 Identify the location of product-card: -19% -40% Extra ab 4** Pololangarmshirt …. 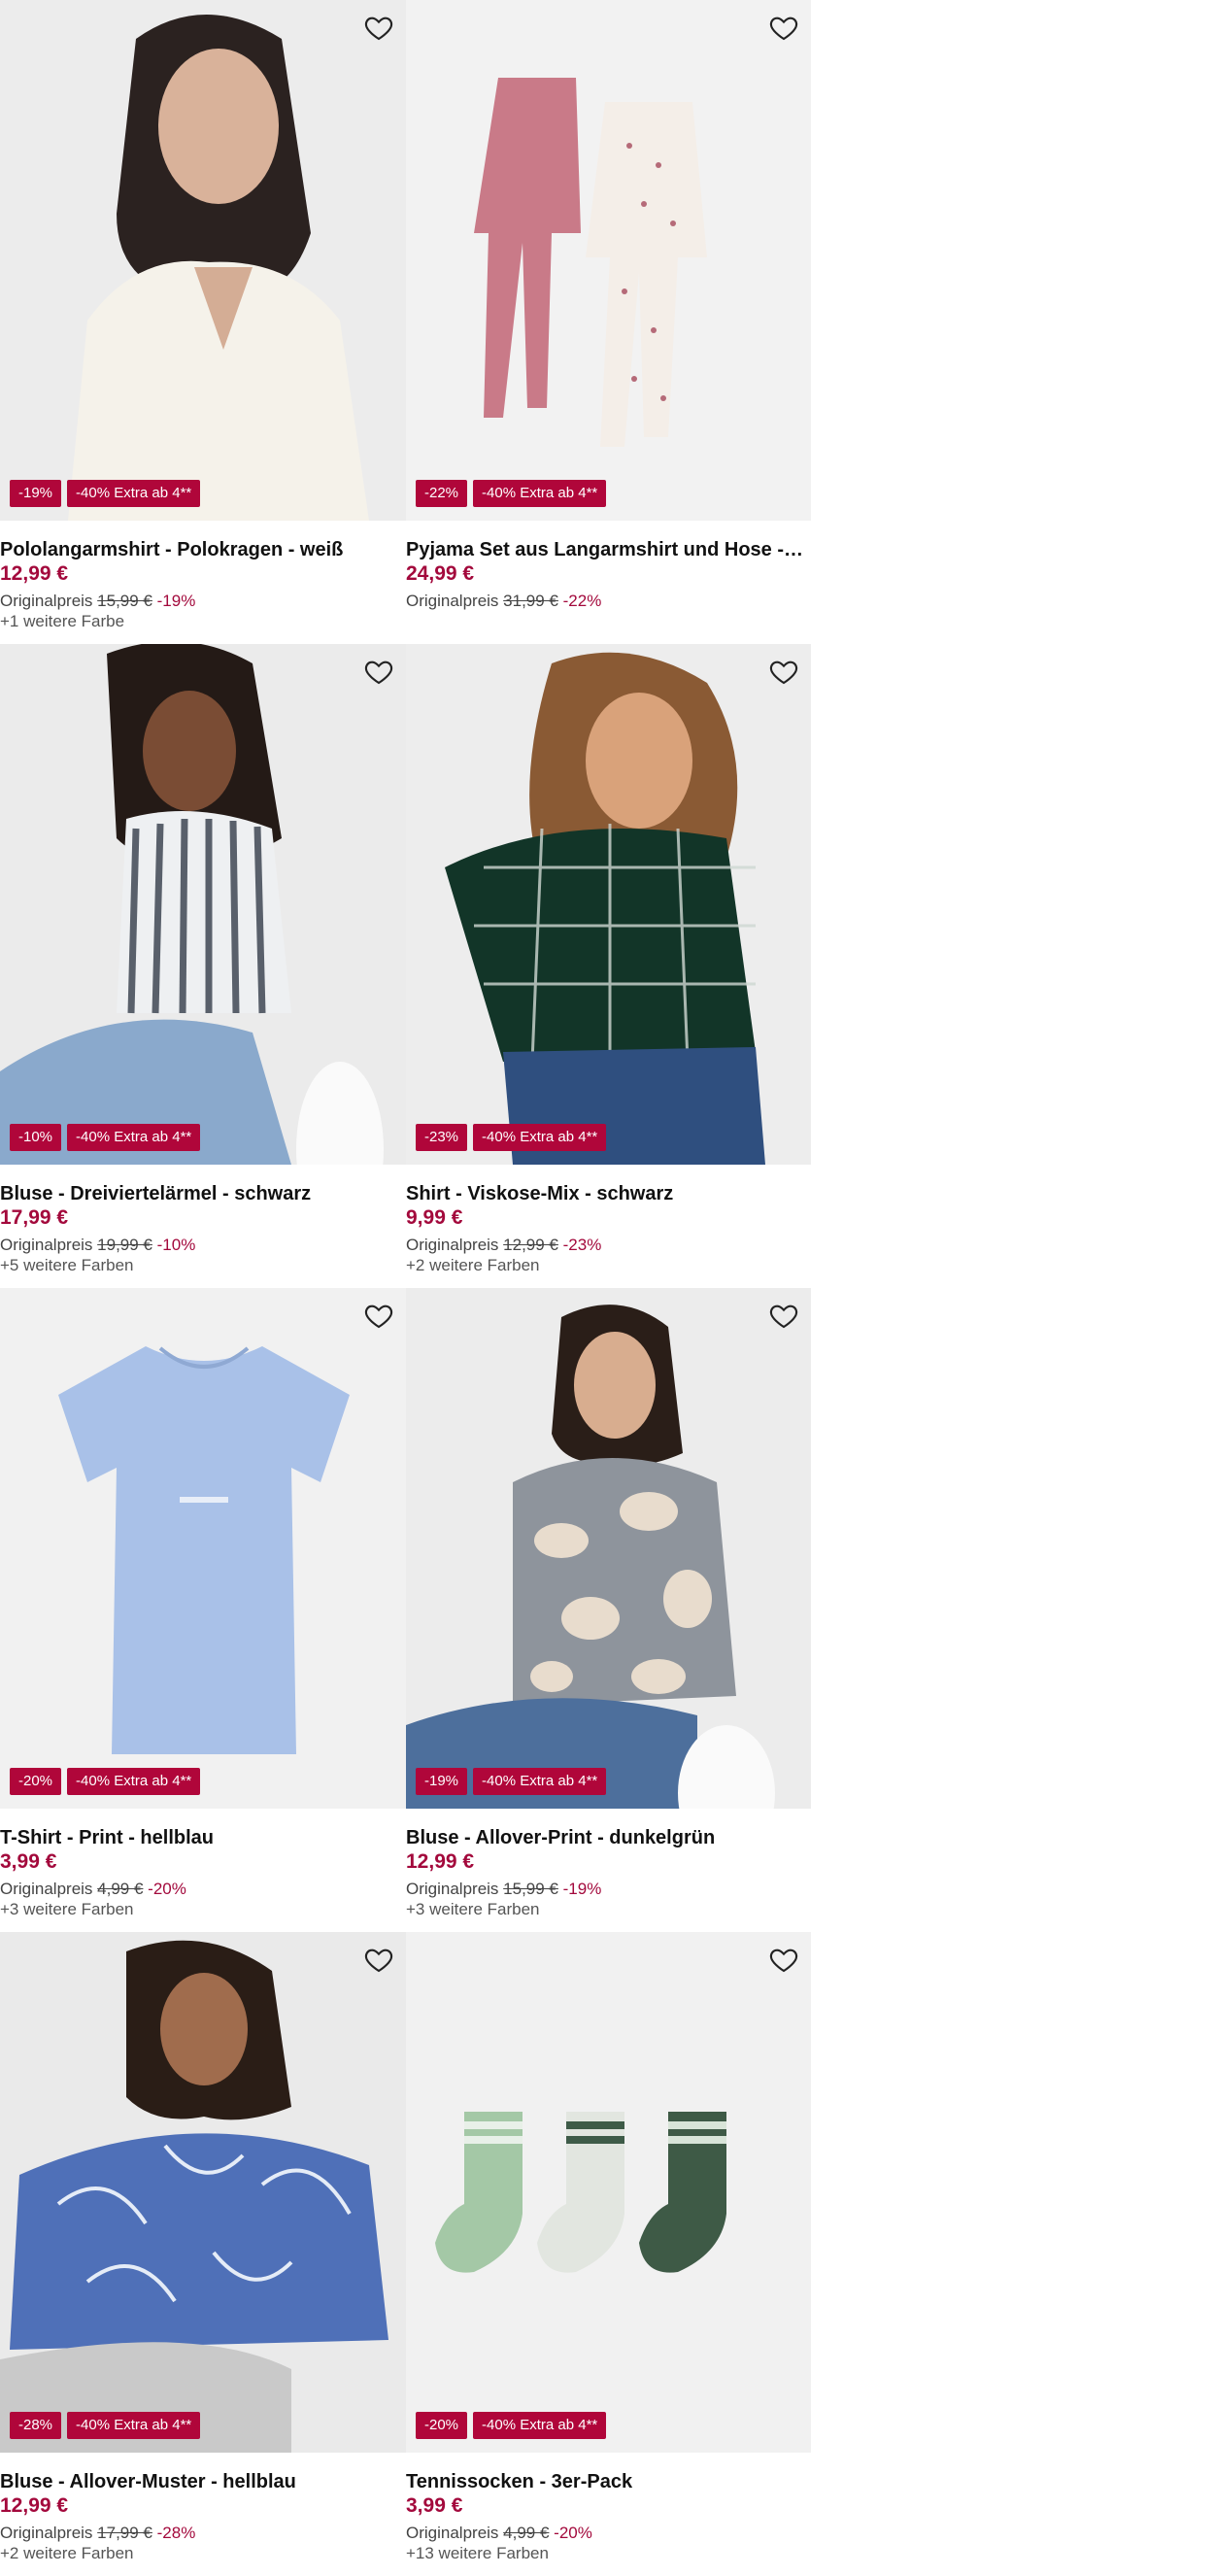
(203, 322).